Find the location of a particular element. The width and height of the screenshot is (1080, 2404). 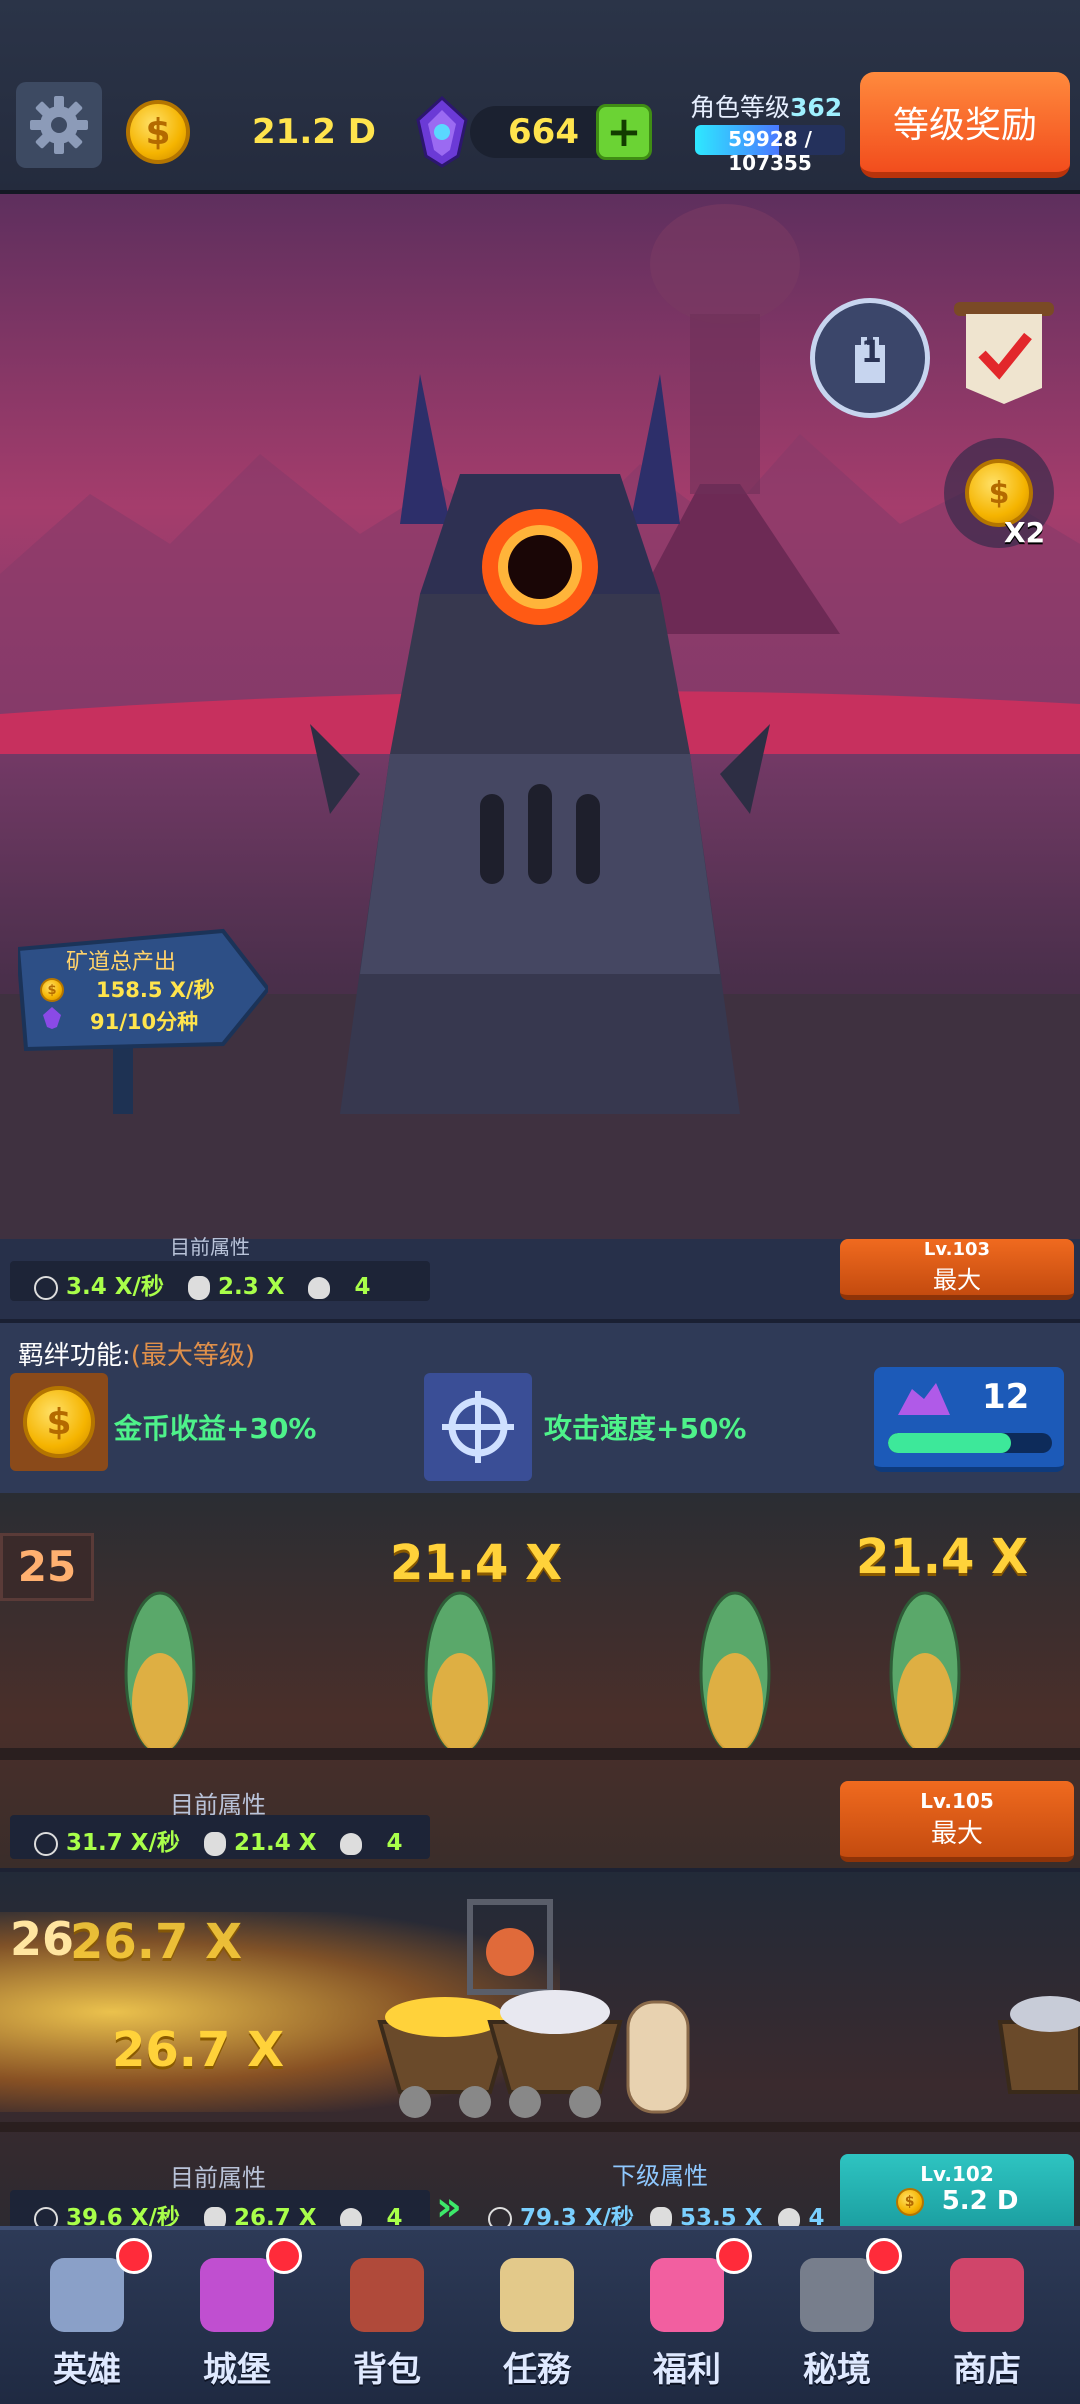

bottom-nav: 英雄 城堡 背包 任務 福利 秘境 商店 is located at coordinates (540, 2315).